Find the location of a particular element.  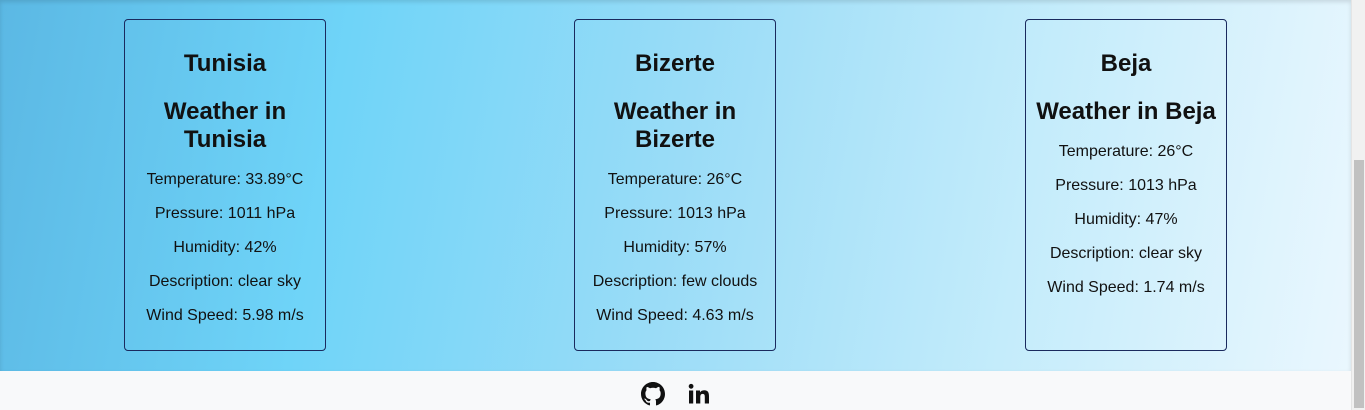

card-humidity: Humidity: 42% is located at coordinates (225, 247).